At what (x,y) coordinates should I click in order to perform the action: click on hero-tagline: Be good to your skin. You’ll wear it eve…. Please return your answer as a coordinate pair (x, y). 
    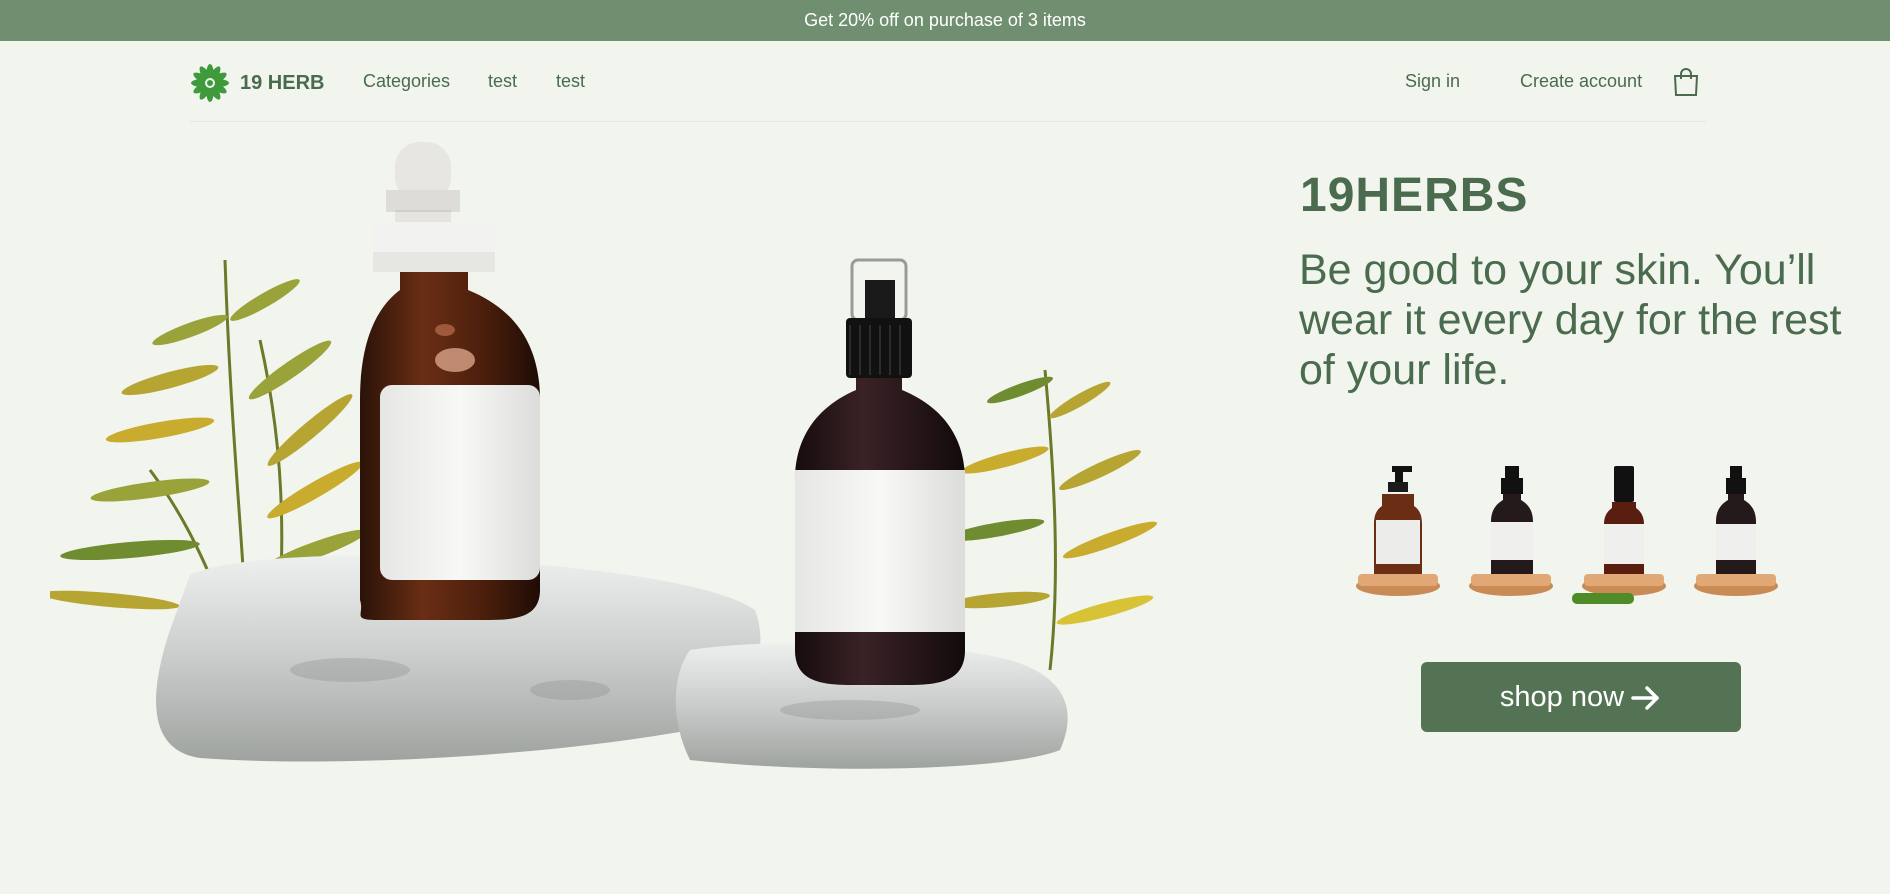
    Looking at the image, I should click on (1570, 320).